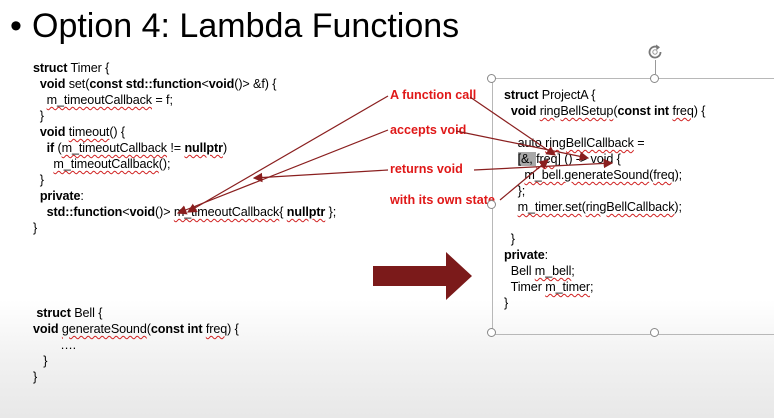 The height and width of the screenshot is (418, 774). Describe the element at coordinates (422, 276) in the screenshot. I see `big-right-arrow` at that location.